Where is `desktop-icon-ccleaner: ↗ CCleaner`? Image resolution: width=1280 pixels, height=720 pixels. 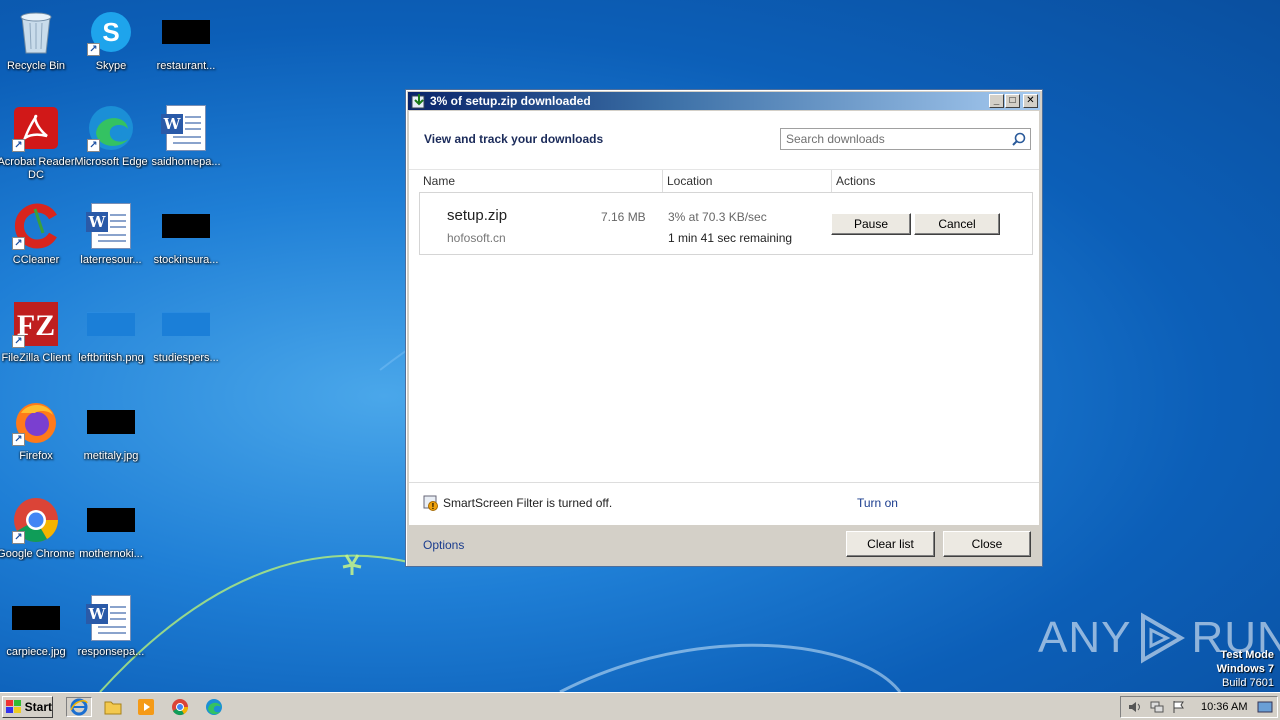 desktop-icon-ccleaner: ↗ CCleaner is located at coordinates (37, 247).